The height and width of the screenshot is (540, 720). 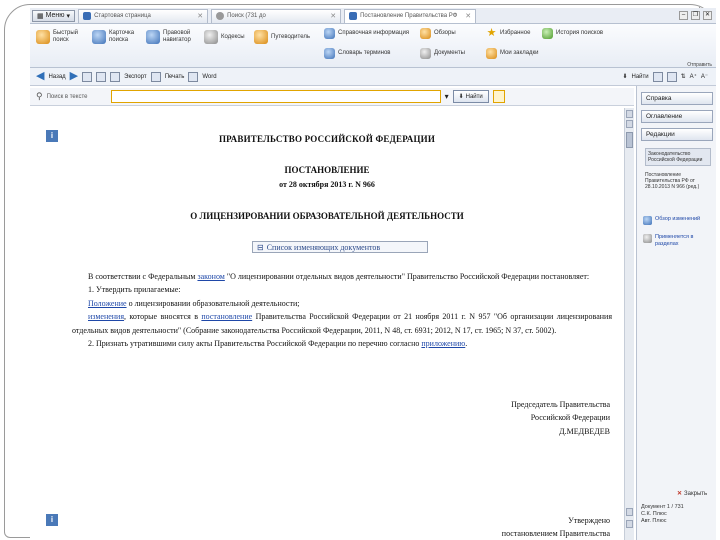 I want to click on toolbar-label: Мои закладки, so click(x=519, y=53).